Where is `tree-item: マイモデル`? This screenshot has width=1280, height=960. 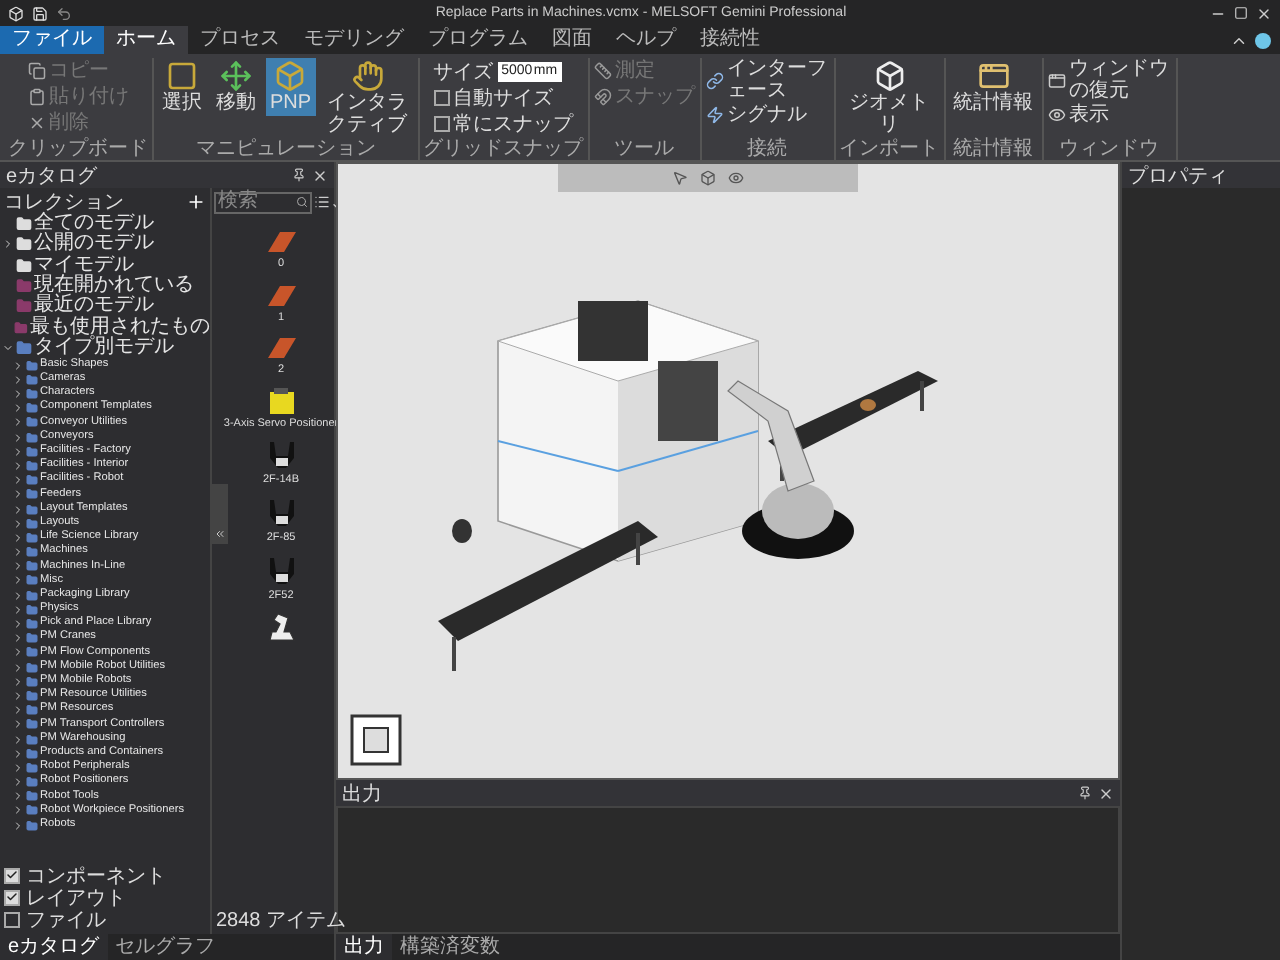 tree-item: マイモデル is located at coordinates (105, 265).